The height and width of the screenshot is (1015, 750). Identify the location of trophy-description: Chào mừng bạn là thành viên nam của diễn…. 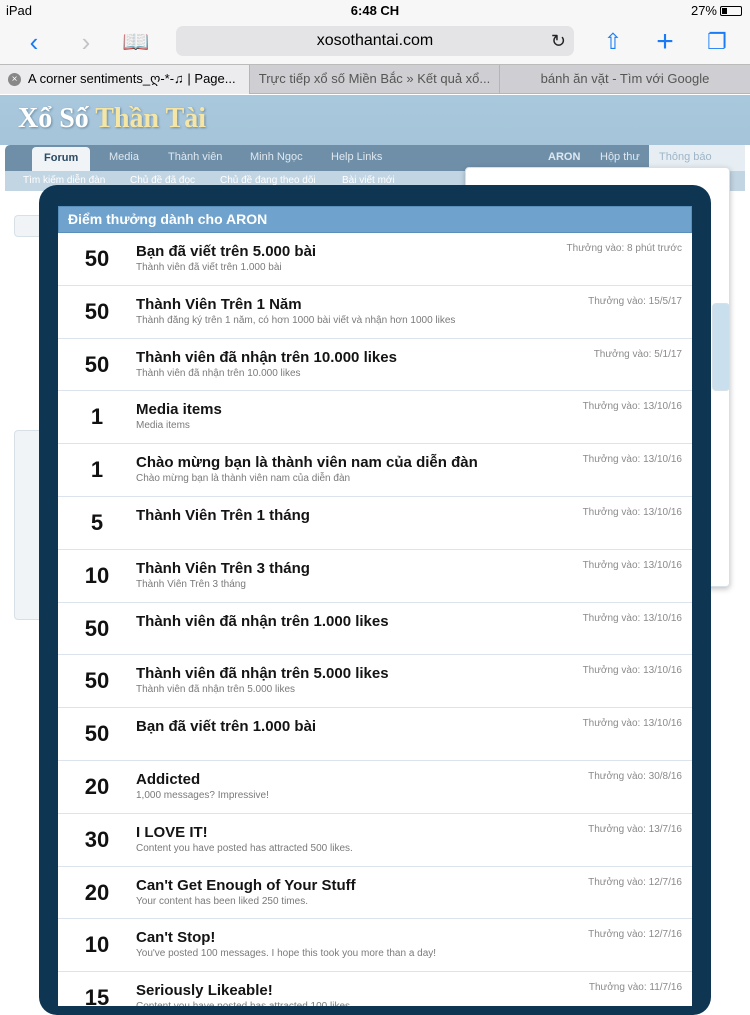
(243, 479).